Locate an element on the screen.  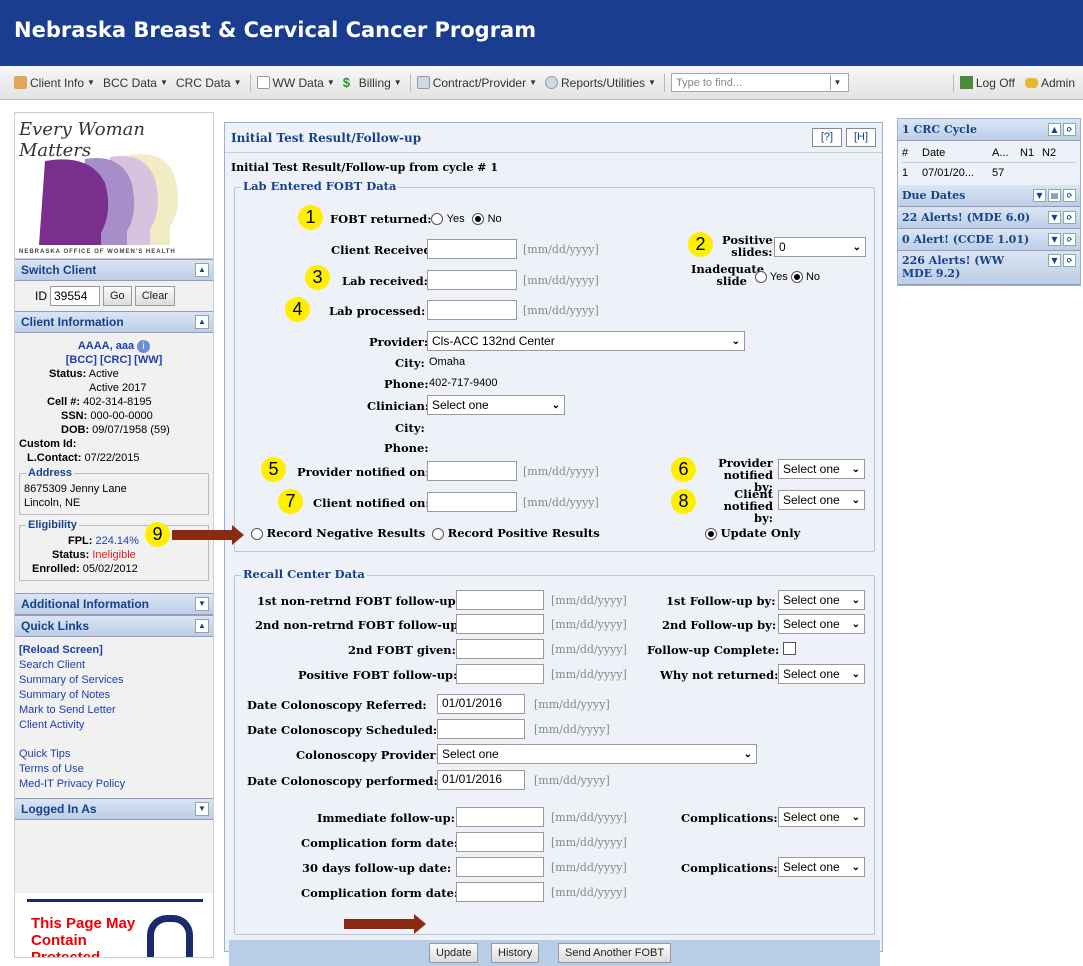
posfobt-input is located at coordinates (500, 674).